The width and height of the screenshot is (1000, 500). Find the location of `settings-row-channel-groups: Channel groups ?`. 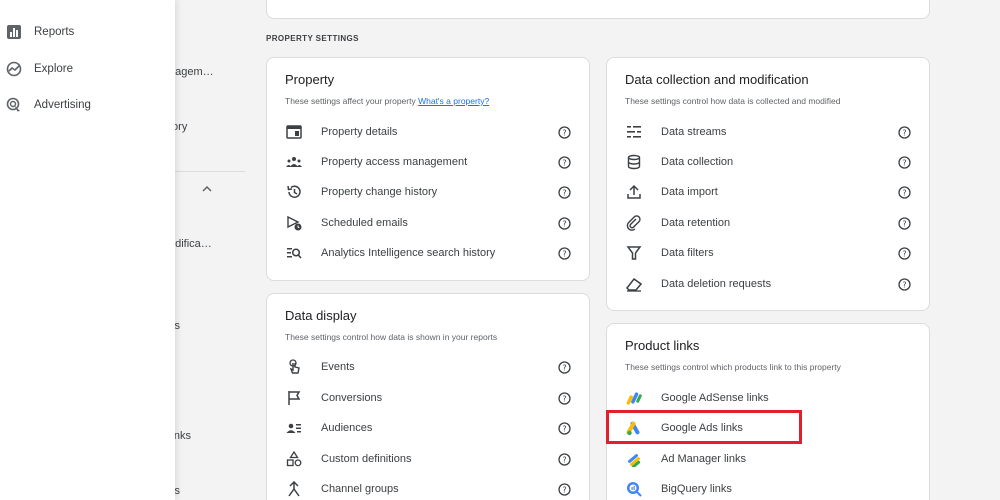

settings-row-channel-groups: Channel groups ? is located at coordinates (429, 488).